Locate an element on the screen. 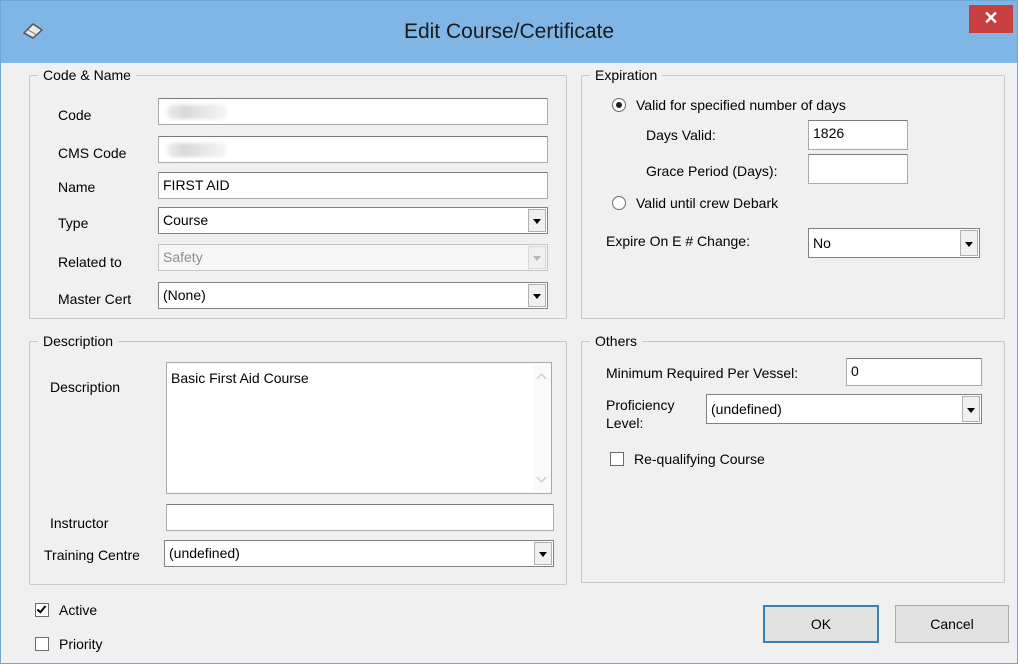 The image size is (1018, 664). radio-selected-dot is located at coordinates (619, 105).